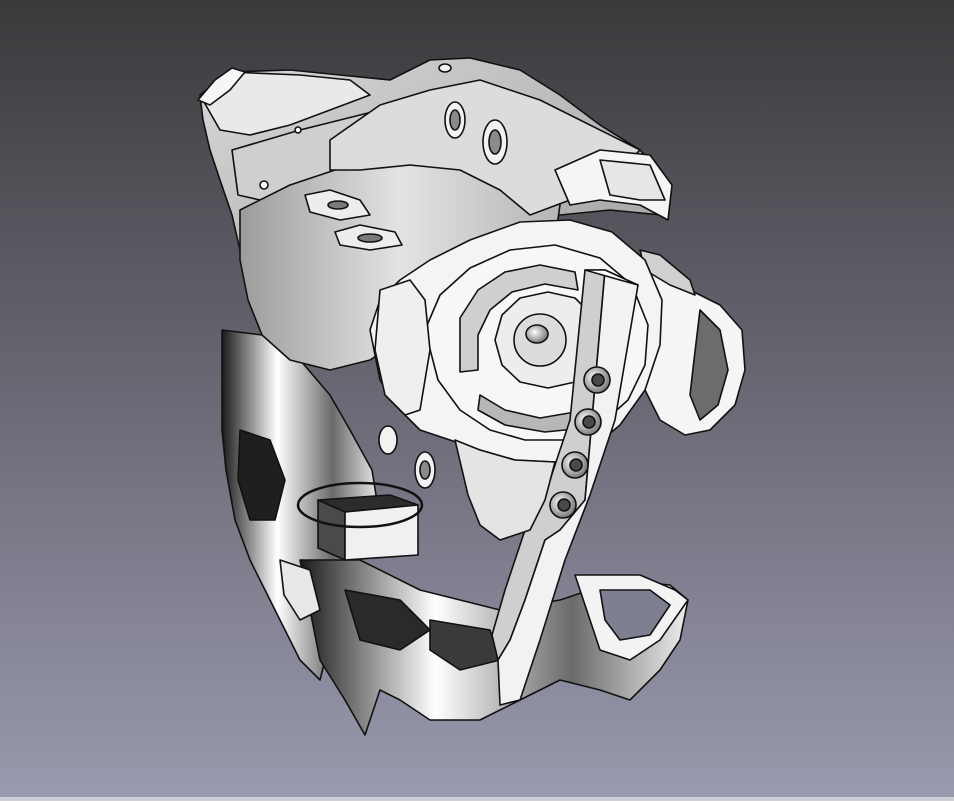 The image size is (954, 801). I want to click on boss-top-1-hole, so click(455, 120).